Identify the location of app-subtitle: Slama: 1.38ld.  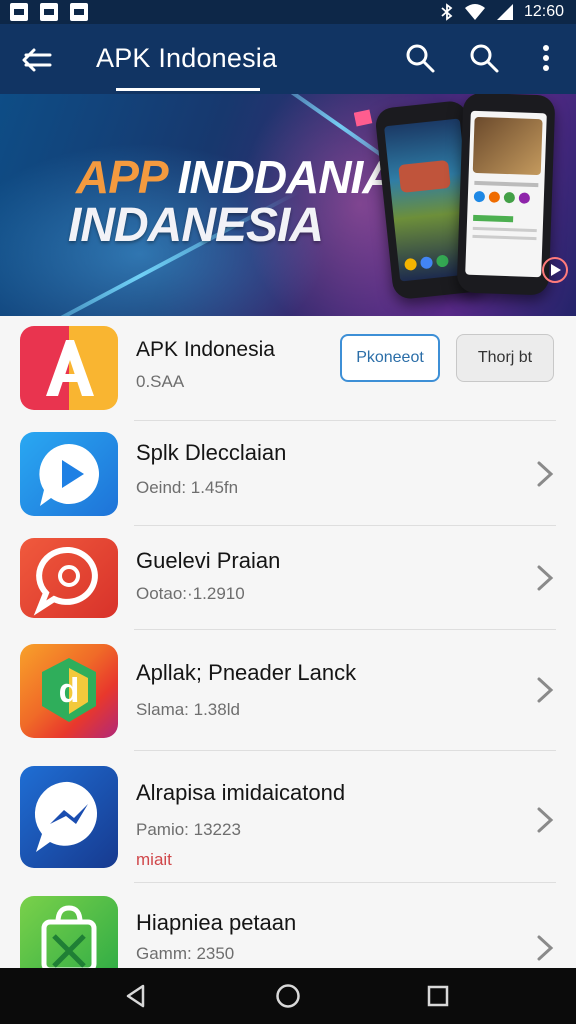
(188, 709).